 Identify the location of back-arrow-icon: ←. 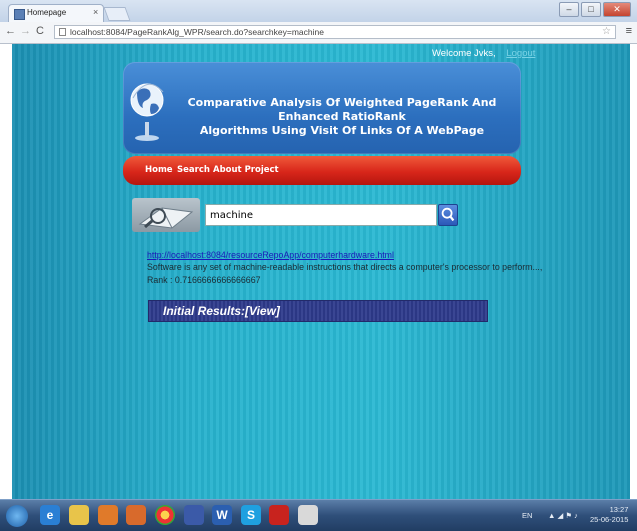
(10, 31).